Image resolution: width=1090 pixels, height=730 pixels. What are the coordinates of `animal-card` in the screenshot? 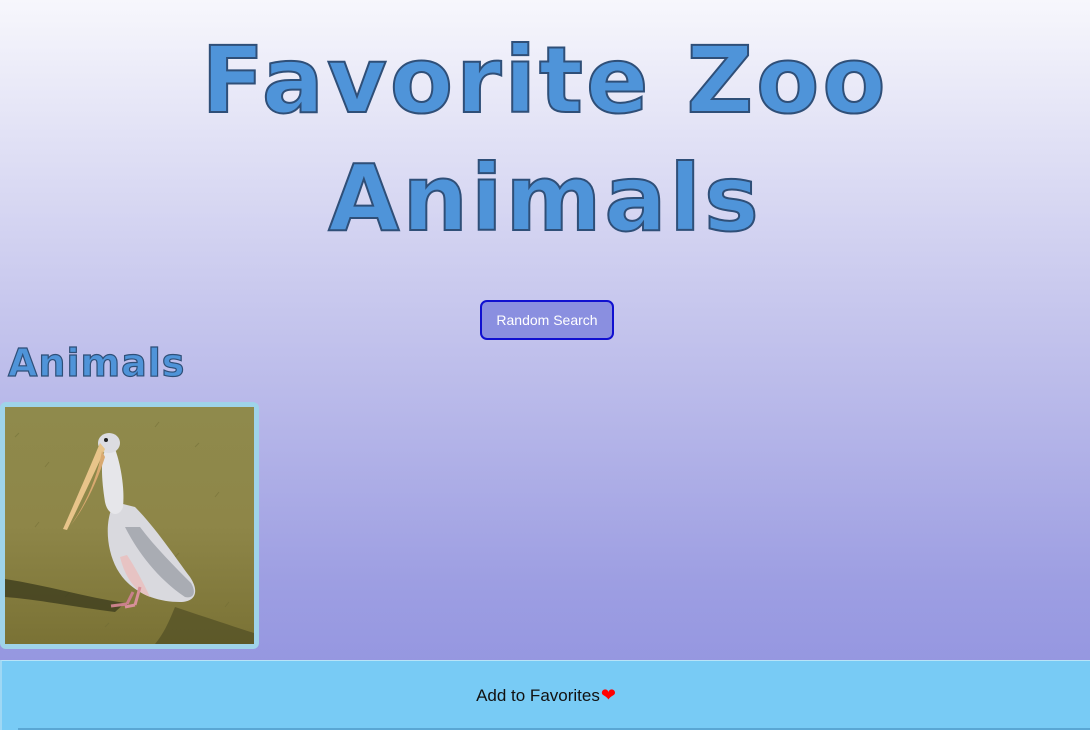 It's located at (129, 525).